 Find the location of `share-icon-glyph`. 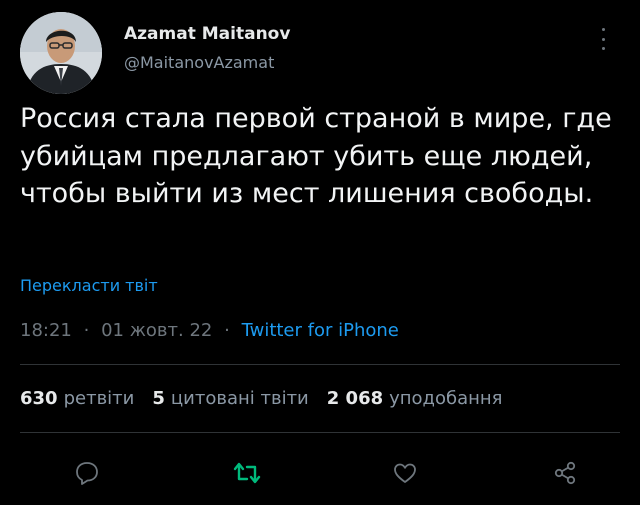

share-icon-glyph is located at coordinates (565, 473).